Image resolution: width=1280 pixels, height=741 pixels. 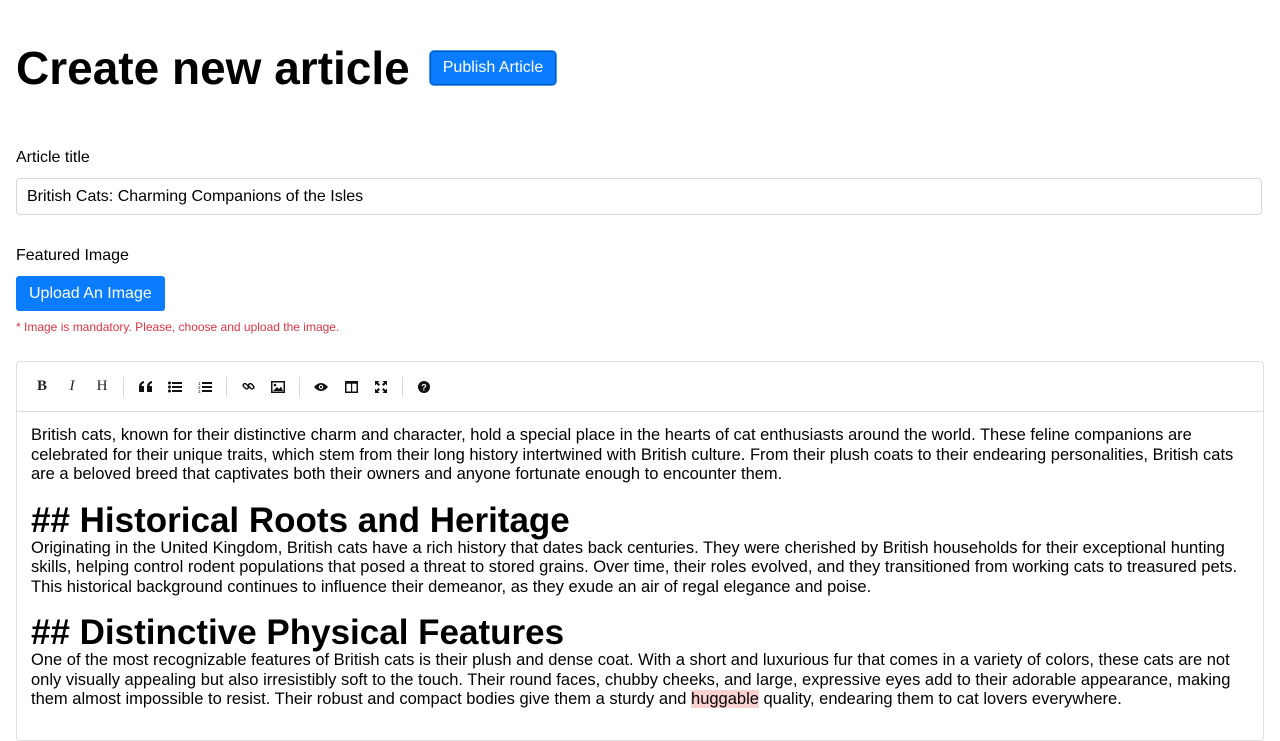 I want to click on article-title-label: Article title, so click(x=53, y=157).